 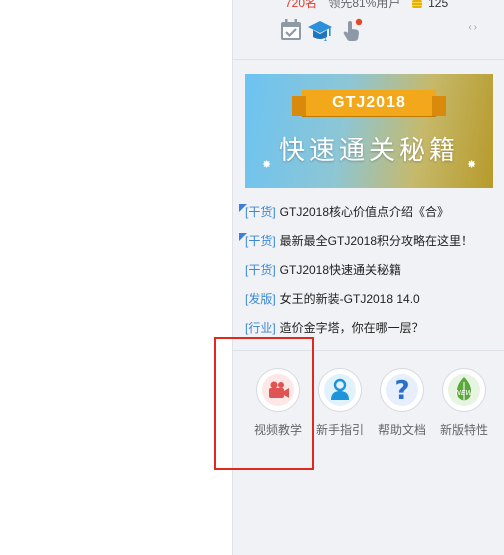 I want to click on news-item: [发版] 女王的新装-GTJ2018 14.0, so click(x=370, y=301).